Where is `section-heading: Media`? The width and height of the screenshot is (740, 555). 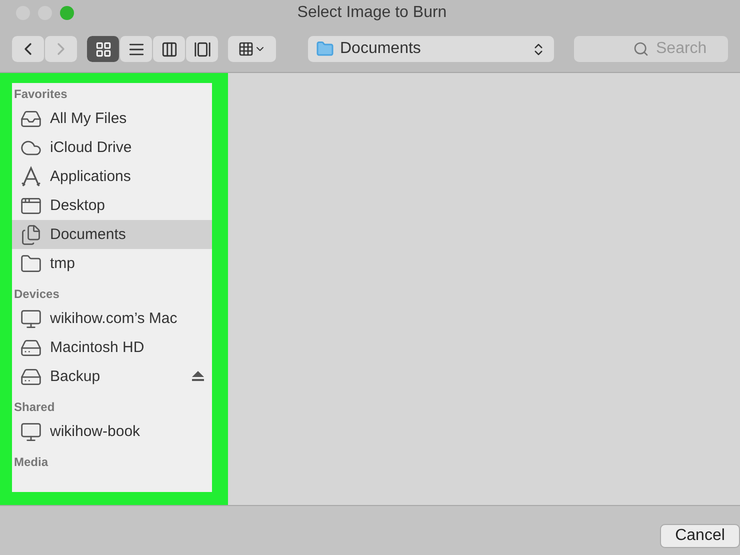 section-heading: Media is located at coordinates (31, 462).